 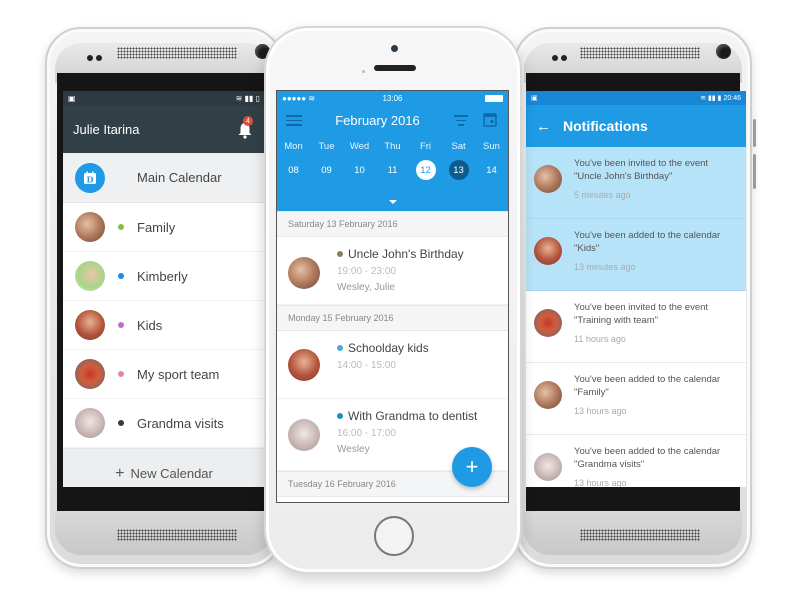 What do you see at coordinates (458, 170) in the screenshot?
I see `day-cell-selected: 13` at bounding box center [458, 170].